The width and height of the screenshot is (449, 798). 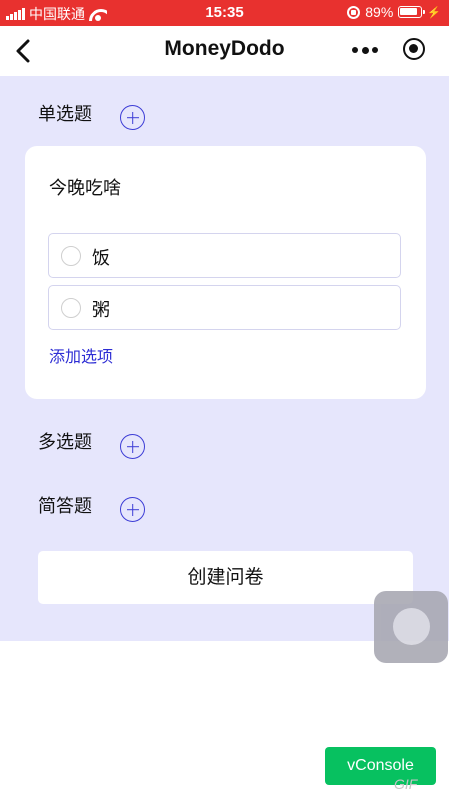 I want to click on gif-watermark: GIF, so click(x=406, y=784).